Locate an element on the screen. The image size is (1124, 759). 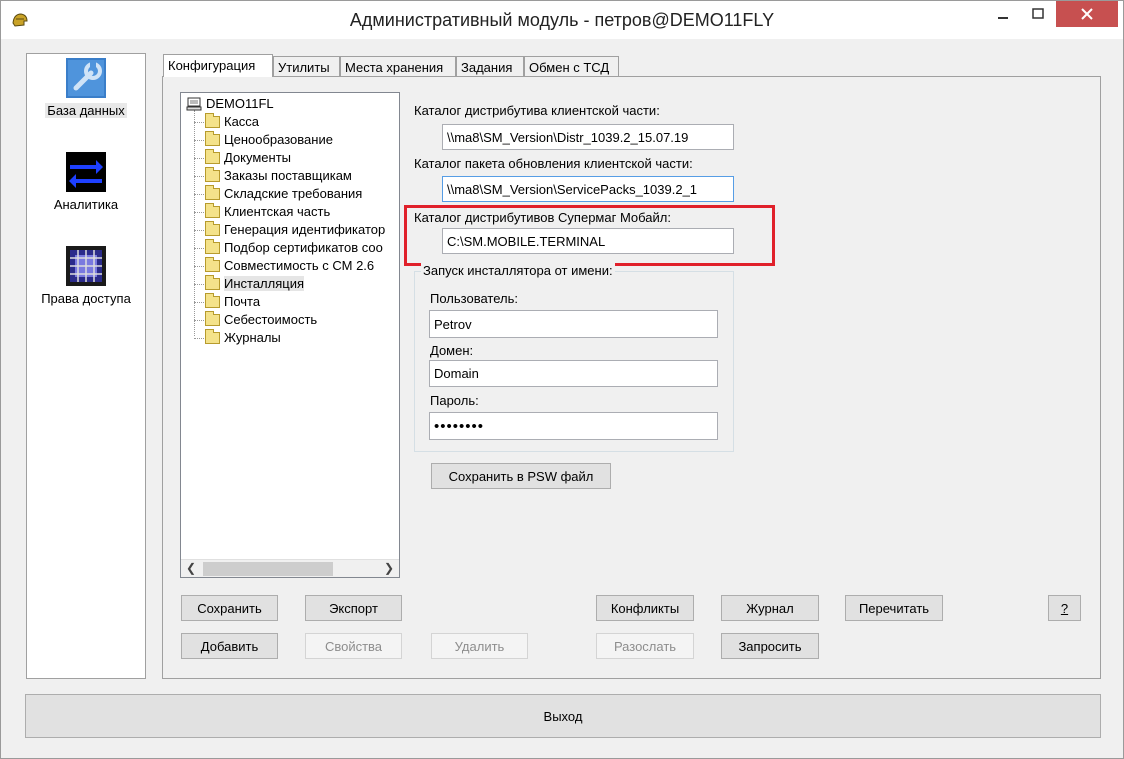
scroll-left-icon: ❮ is located at coordinates (191, 569).